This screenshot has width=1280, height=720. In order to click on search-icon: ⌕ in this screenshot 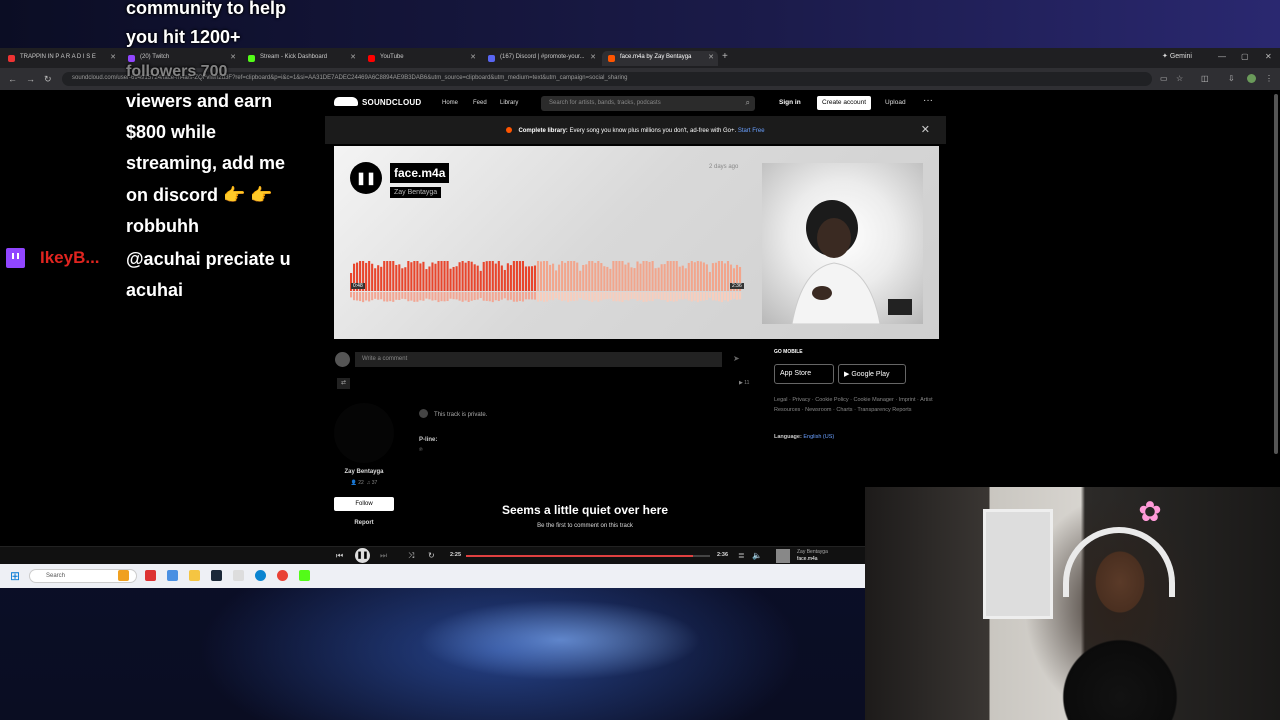, I will do `click(748, 103)`.